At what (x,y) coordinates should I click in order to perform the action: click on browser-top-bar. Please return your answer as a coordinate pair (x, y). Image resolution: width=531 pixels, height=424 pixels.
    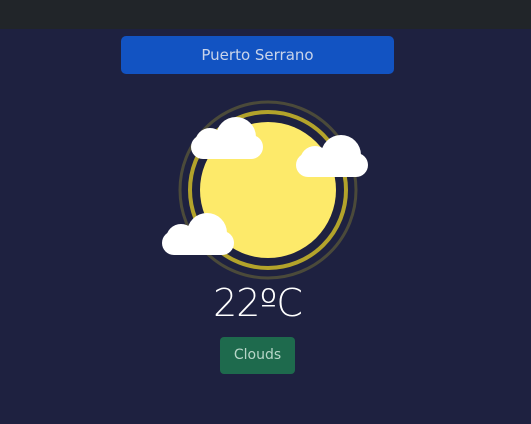
    Looking at the image, I should click on (265, 14).